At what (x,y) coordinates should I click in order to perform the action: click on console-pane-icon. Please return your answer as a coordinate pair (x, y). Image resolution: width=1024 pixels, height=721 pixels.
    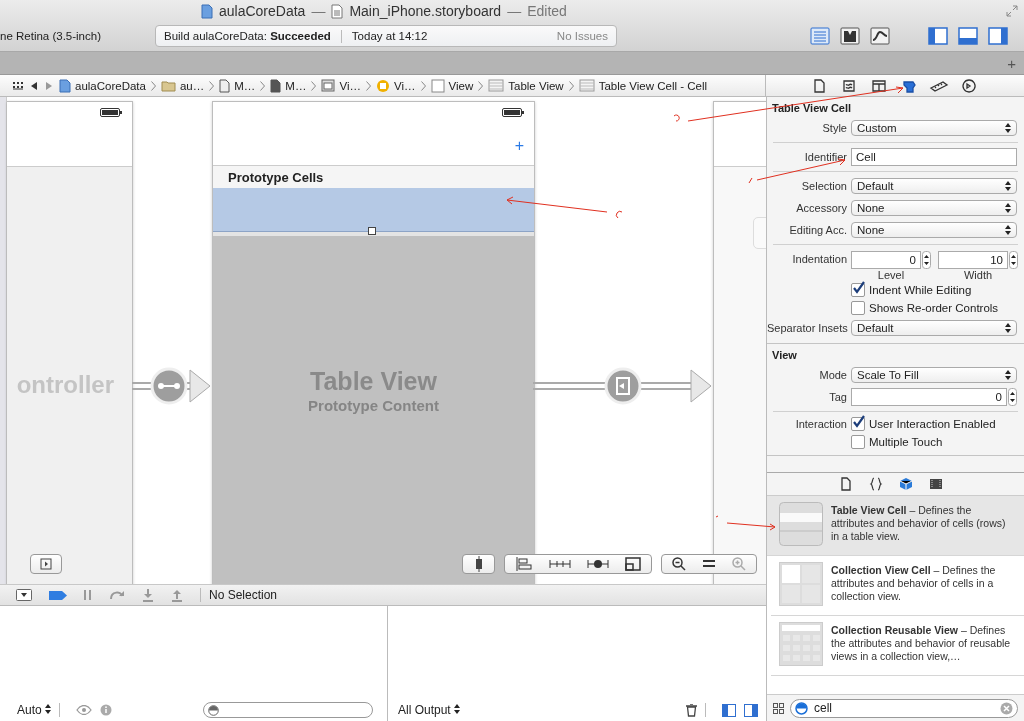
    Looking at the image, I should click on (751, 710).